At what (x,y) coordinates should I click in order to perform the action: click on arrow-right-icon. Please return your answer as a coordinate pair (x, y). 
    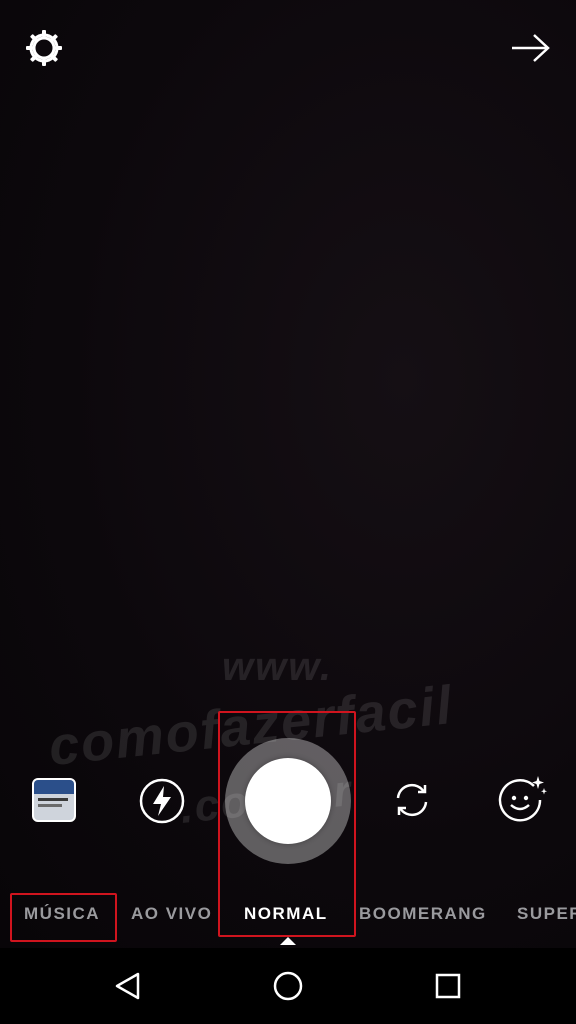
    Looking at the image, I should click on (530, 48).